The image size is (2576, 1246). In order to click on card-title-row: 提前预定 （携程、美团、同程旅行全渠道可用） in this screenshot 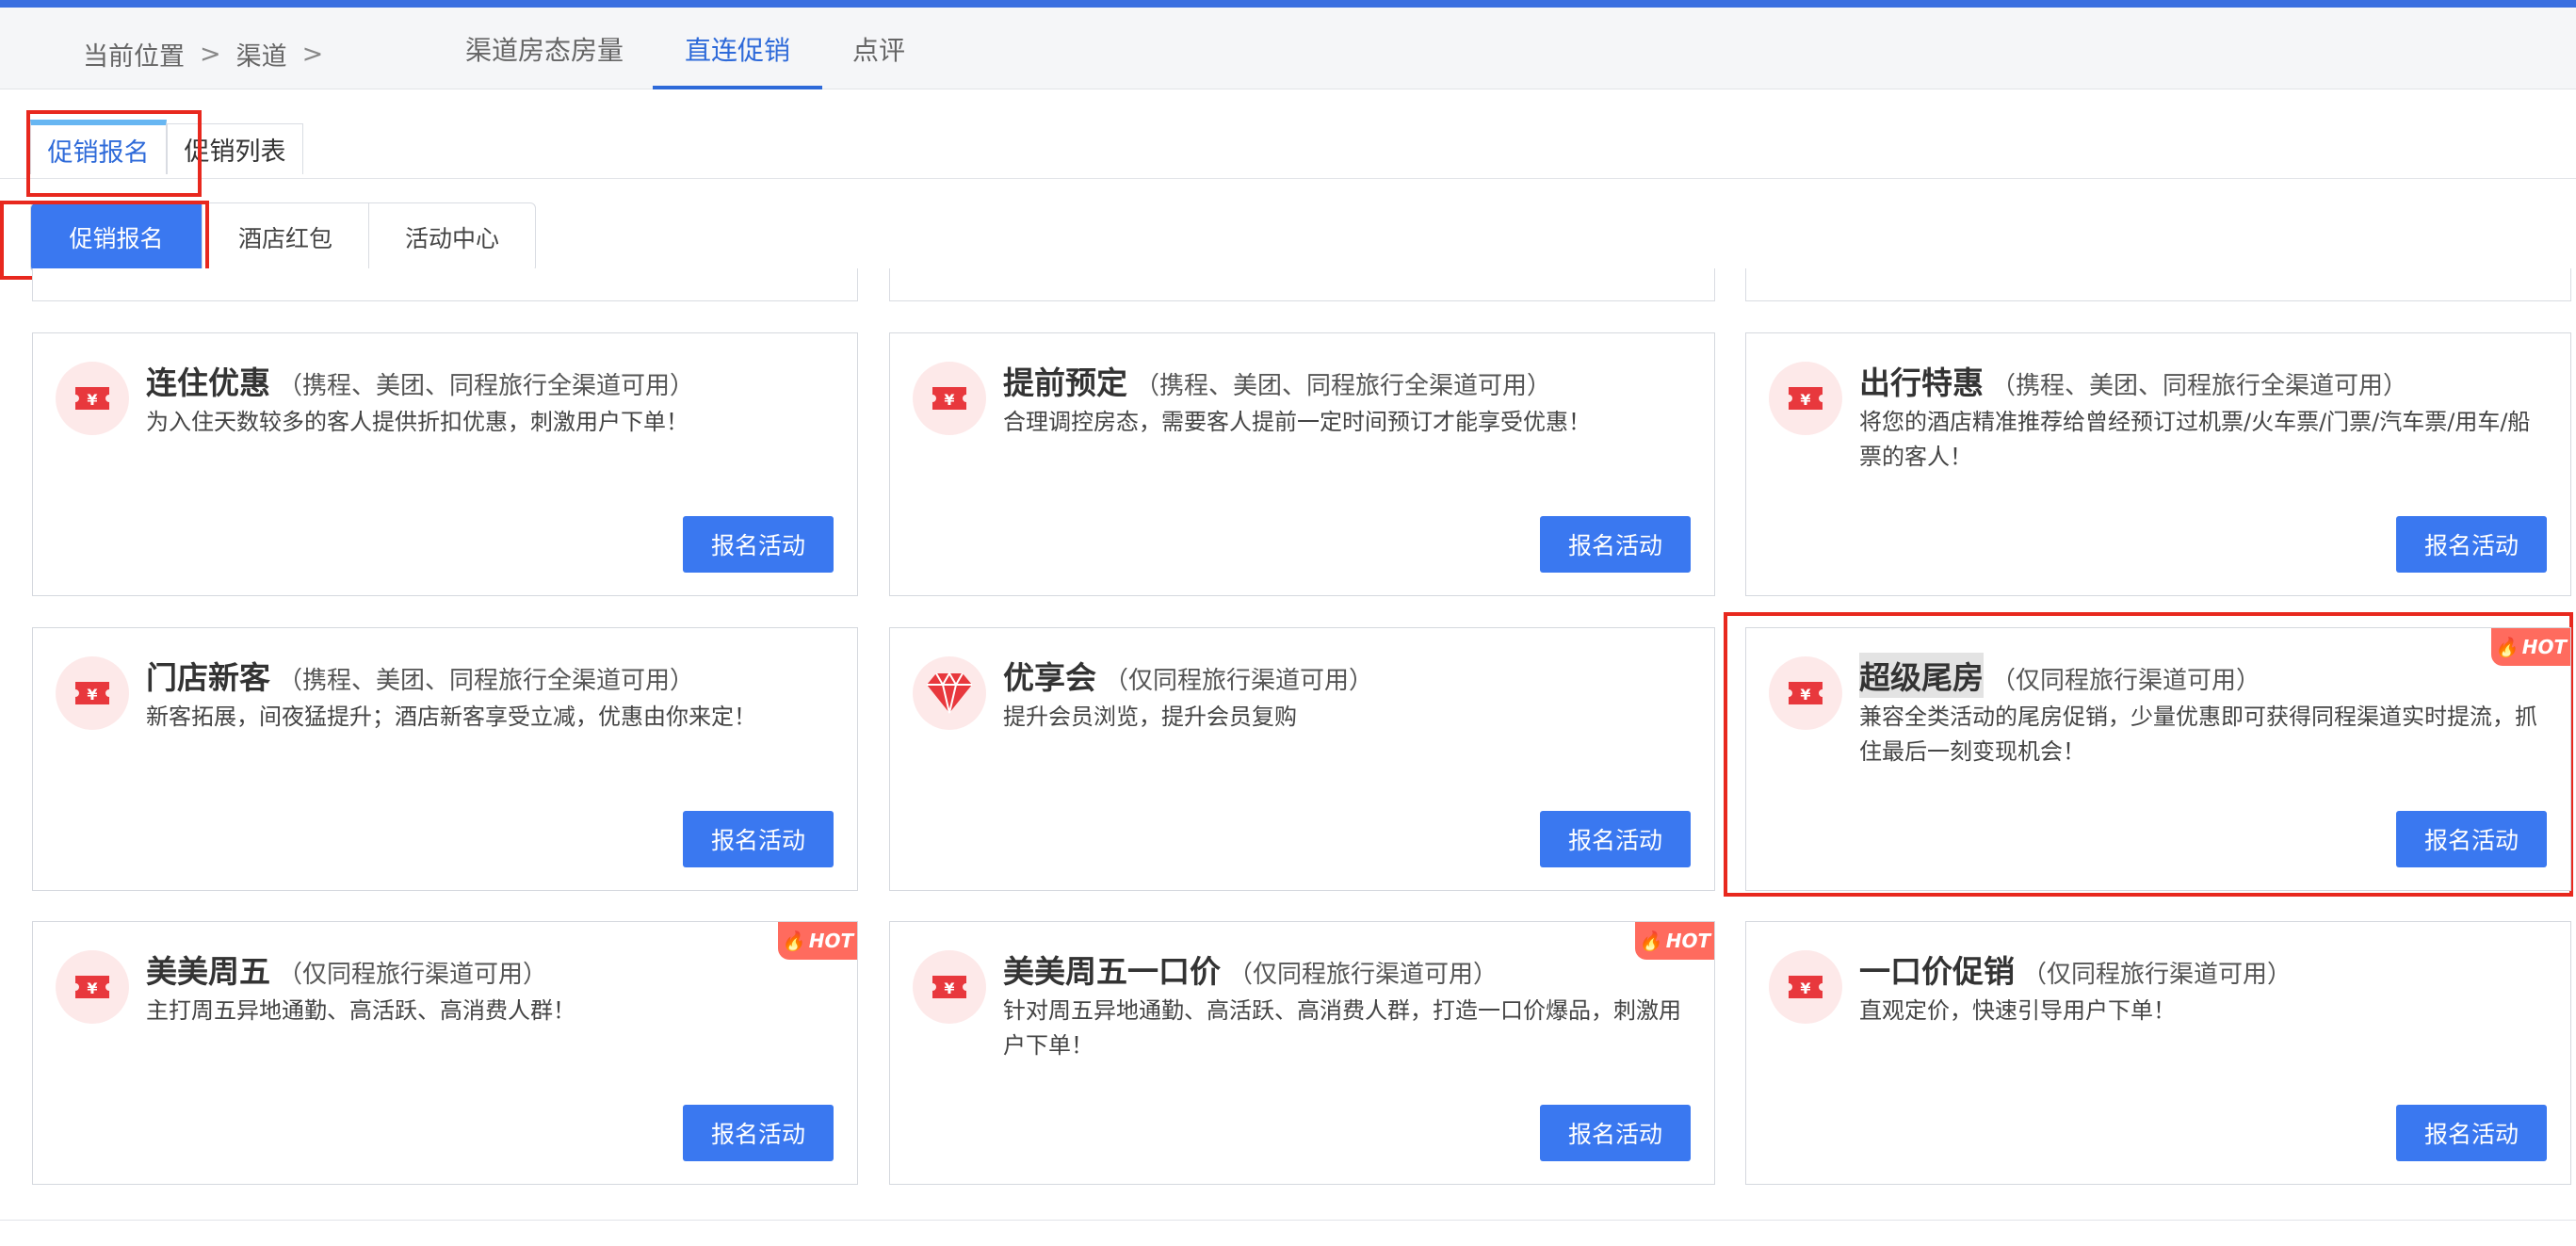, I will do `click(1349, 380)`.